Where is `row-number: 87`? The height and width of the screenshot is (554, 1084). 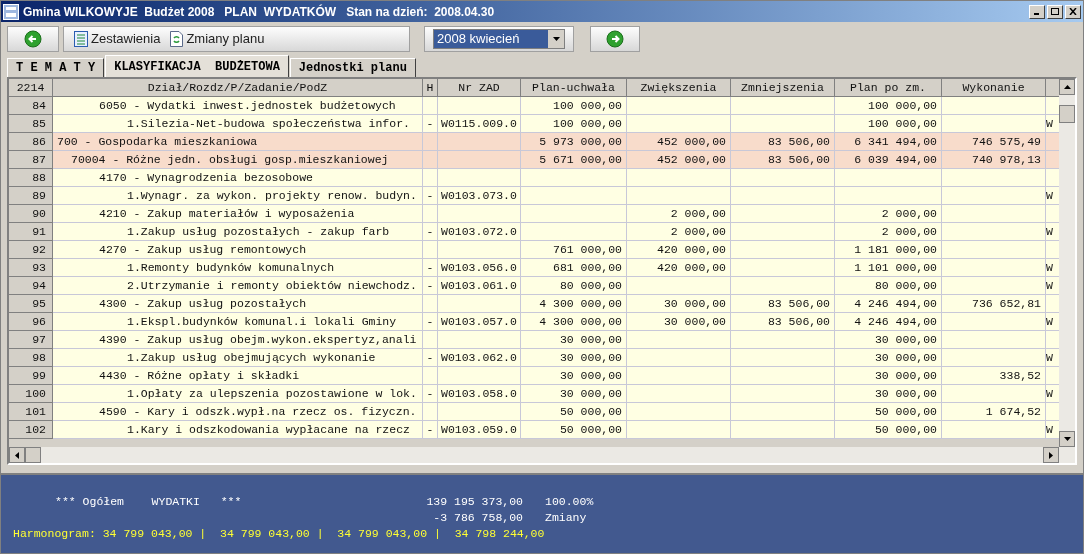 row-number: 87 is located at coordinates (31, 160).